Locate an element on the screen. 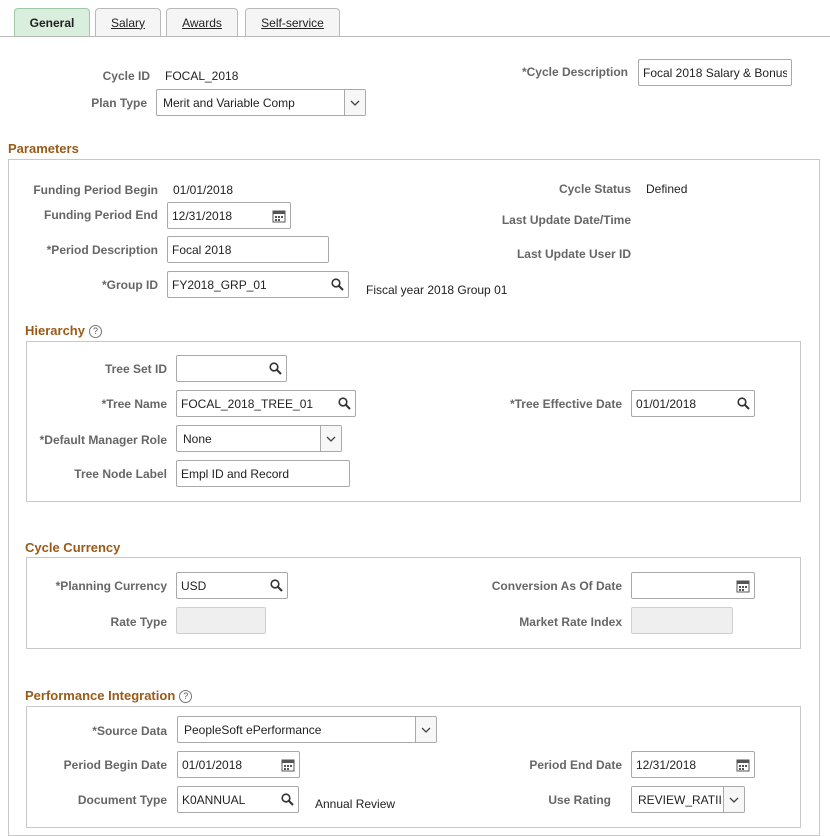 The width and height of the screenshot is (830, 836). group-id-input: FY2018_GRP_01 is located at coordinates (258, 284).